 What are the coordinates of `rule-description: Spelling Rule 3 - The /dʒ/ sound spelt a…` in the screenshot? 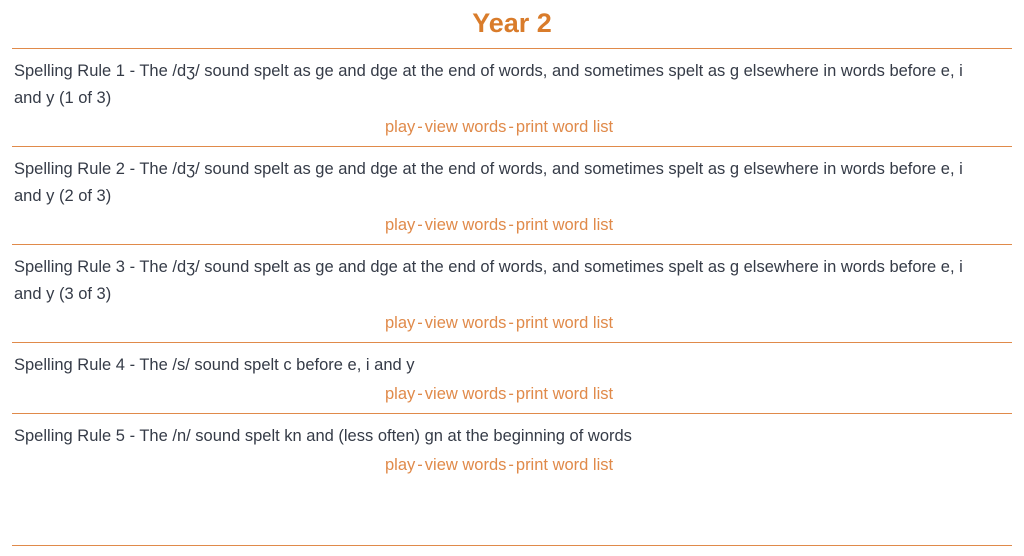 It's located at (488, 280).